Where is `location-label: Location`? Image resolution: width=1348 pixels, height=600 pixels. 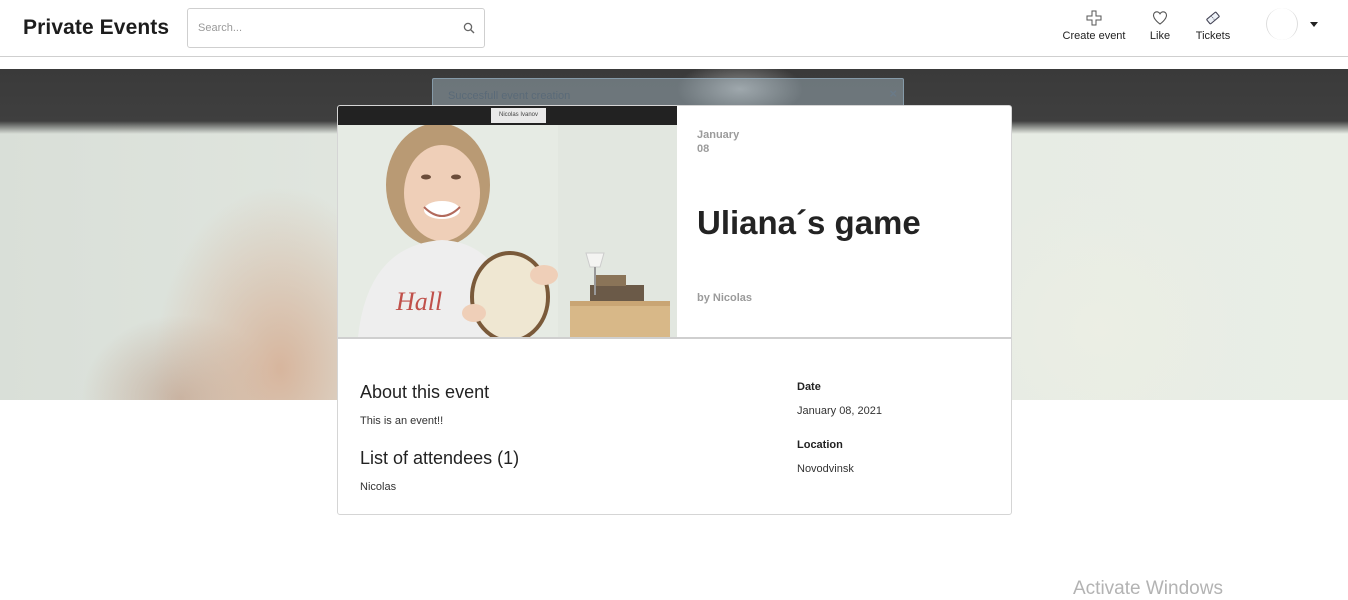
location-label: Location is located at coordinates (820, 445).